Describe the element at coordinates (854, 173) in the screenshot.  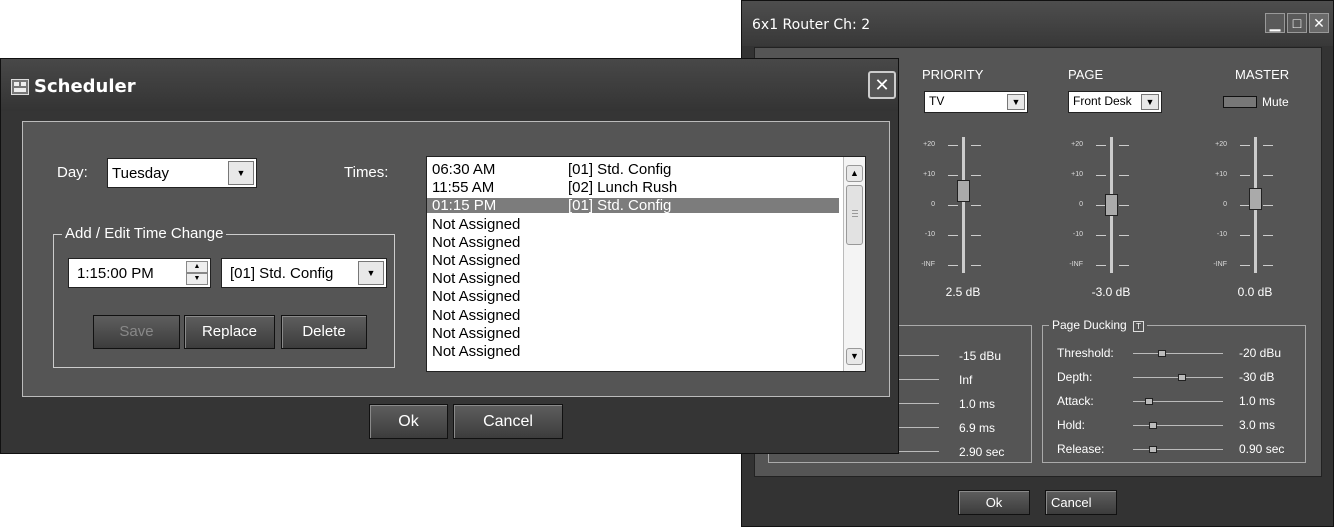
I see `scroll-up-icon: ▲` at that location.